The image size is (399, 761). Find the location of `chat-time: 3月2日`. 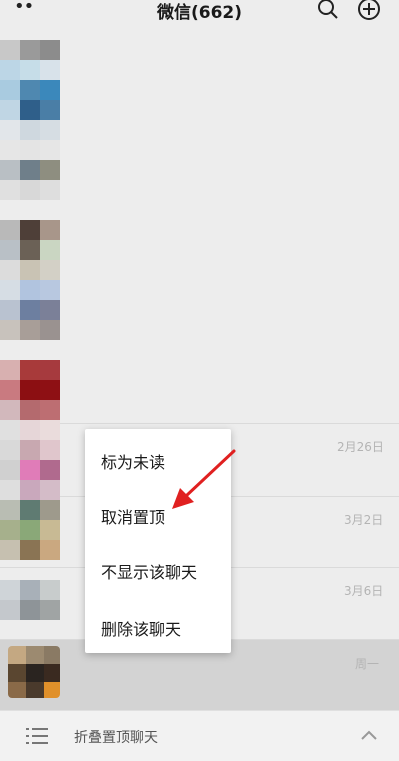

chat-time: 3月2日 is located at coordinates (364, 520).